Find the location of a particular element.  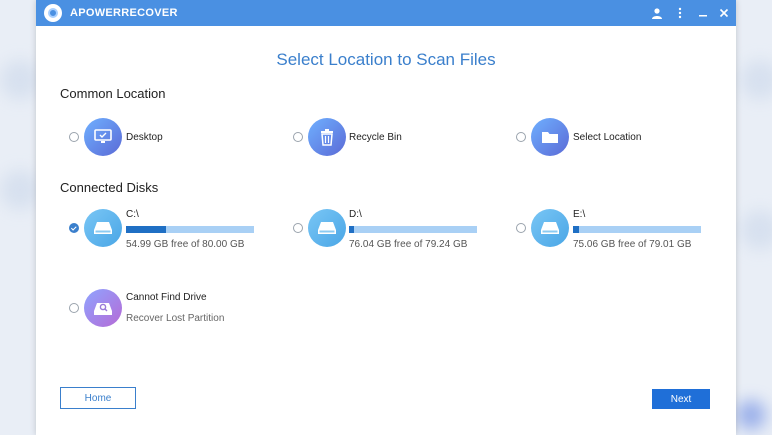

more-vertical-icon is located at coordinates (680, 13).